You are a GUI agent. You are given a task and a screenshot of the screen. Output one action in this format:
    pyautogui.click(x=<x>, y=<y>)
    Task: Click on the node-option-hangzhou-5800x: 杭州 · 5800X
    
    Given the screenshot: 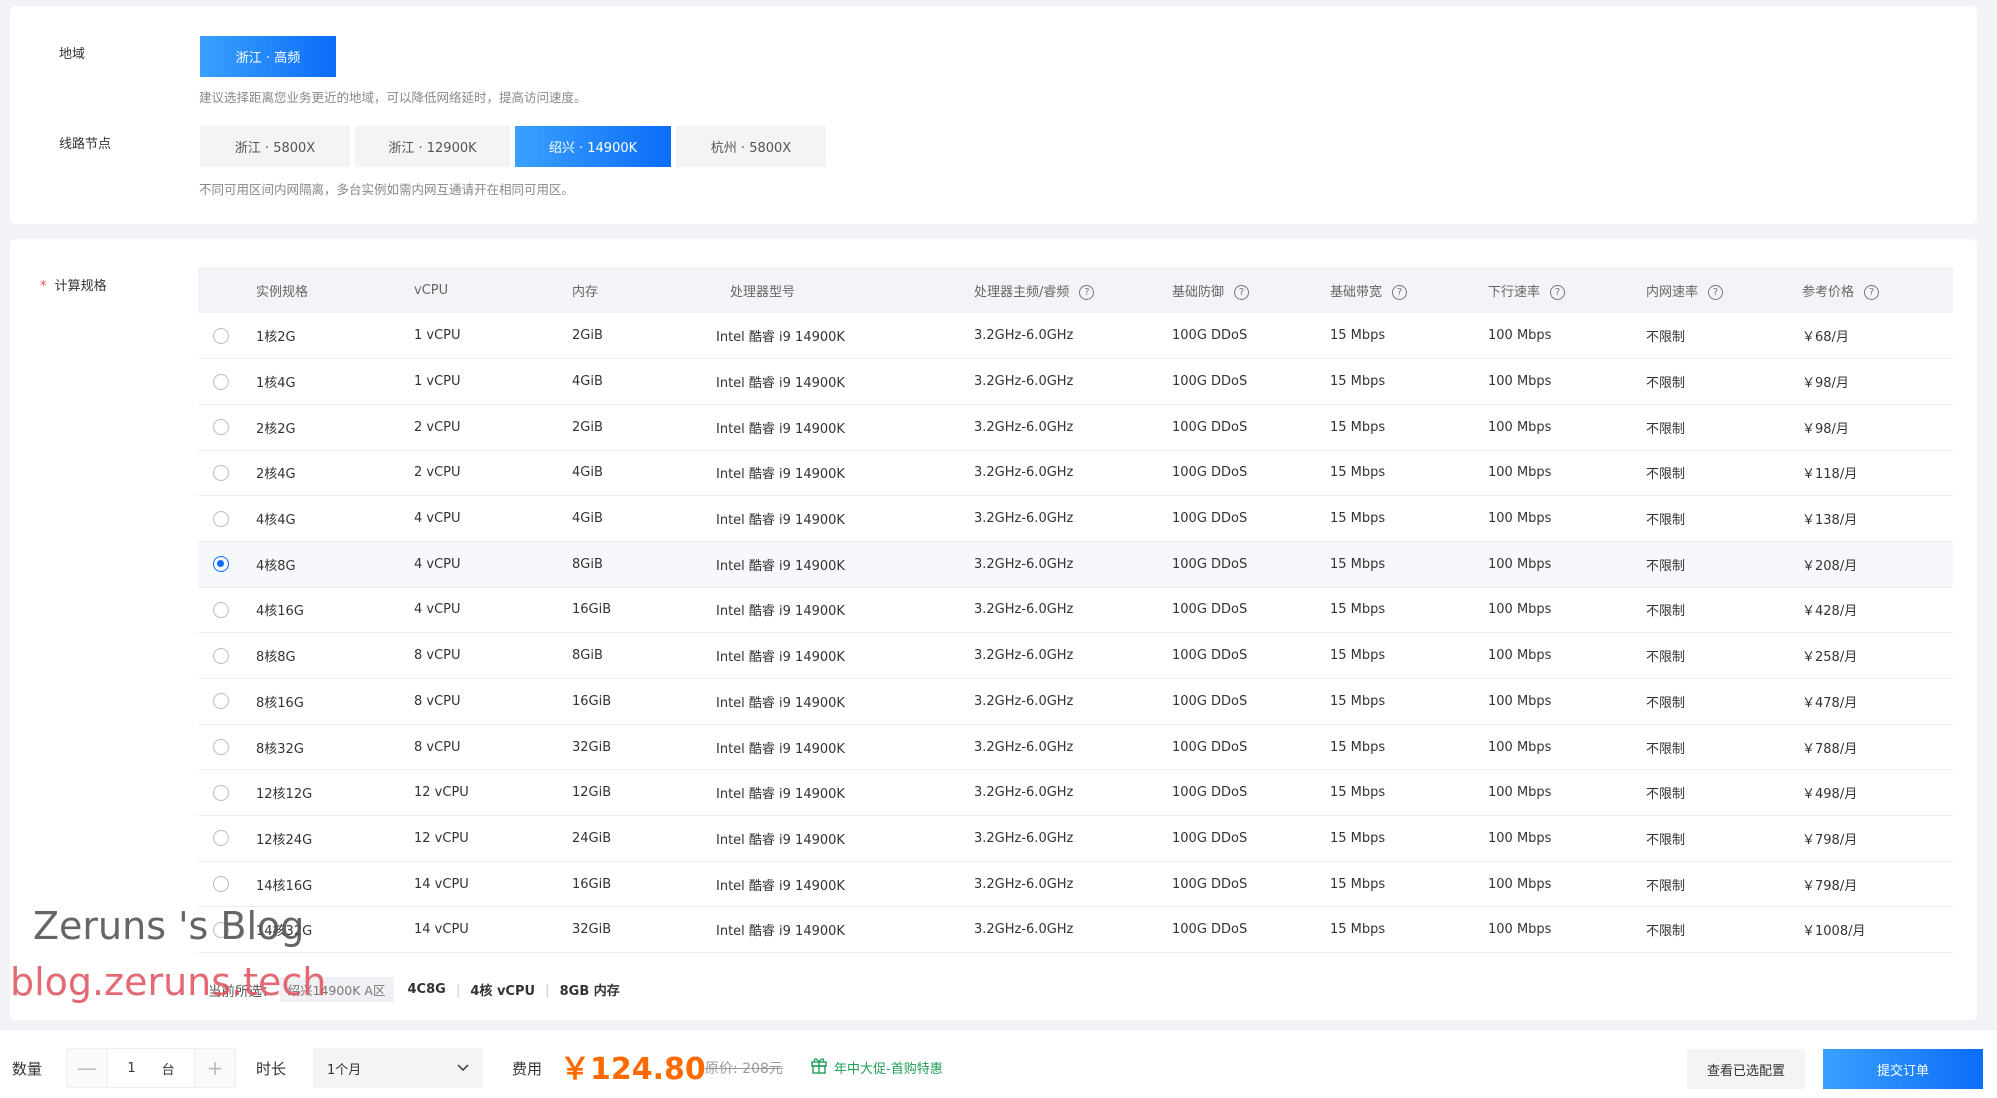 What is the action you would take?
    pyautogui.click(x=751, y=146)
    